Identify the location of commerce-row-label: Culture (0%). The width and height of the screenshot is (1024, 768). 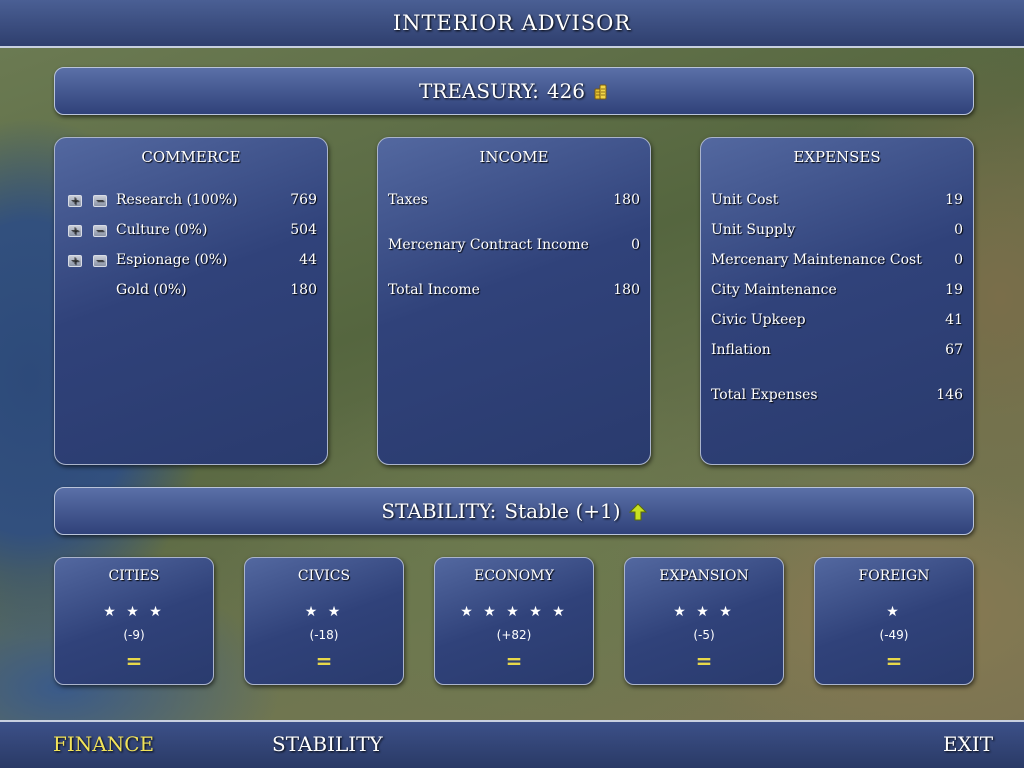
(162, 230).